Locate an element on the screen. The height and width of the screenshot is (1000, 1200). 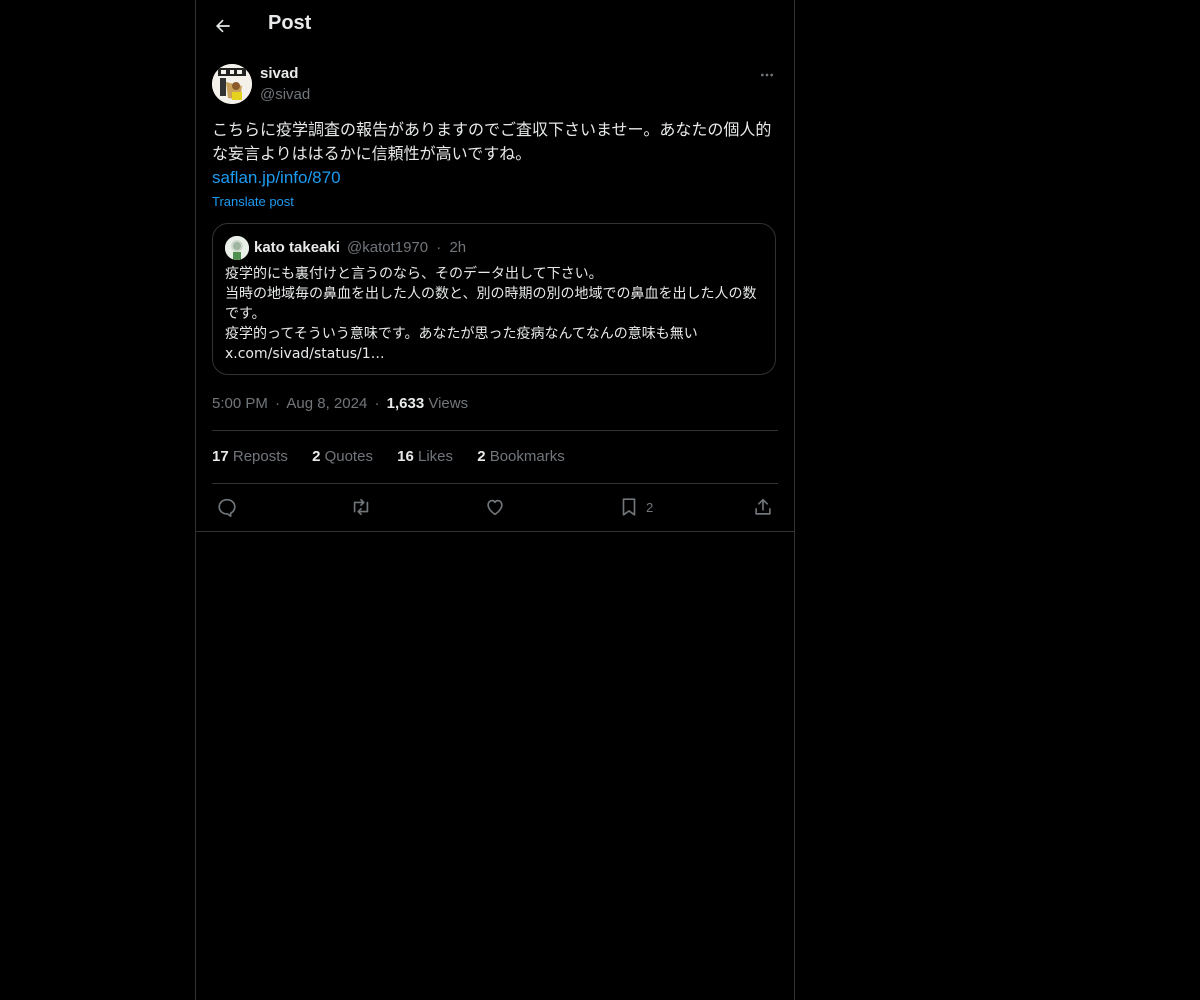
bottom-divider is located at coordinates (495, 531).